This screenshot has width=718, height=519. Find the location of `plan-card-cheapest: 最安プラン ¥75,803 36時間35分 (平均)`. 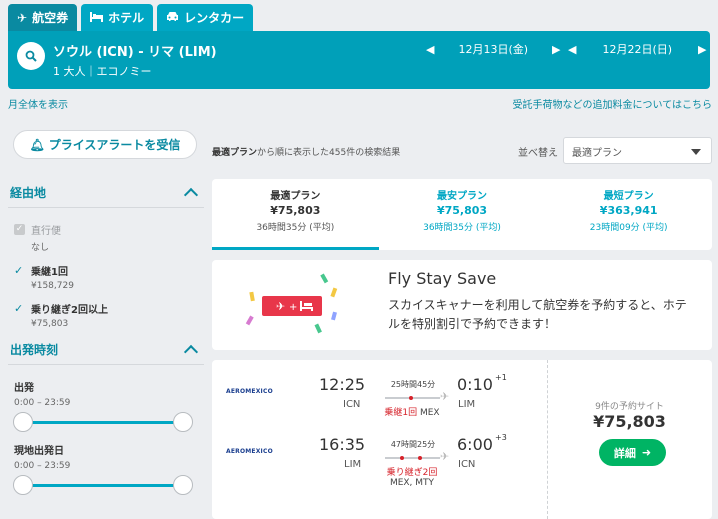

plan-card-cheapest: 最安プラン ¥75,803 36時間35分 (平均) is located at coordinates (462, 214).